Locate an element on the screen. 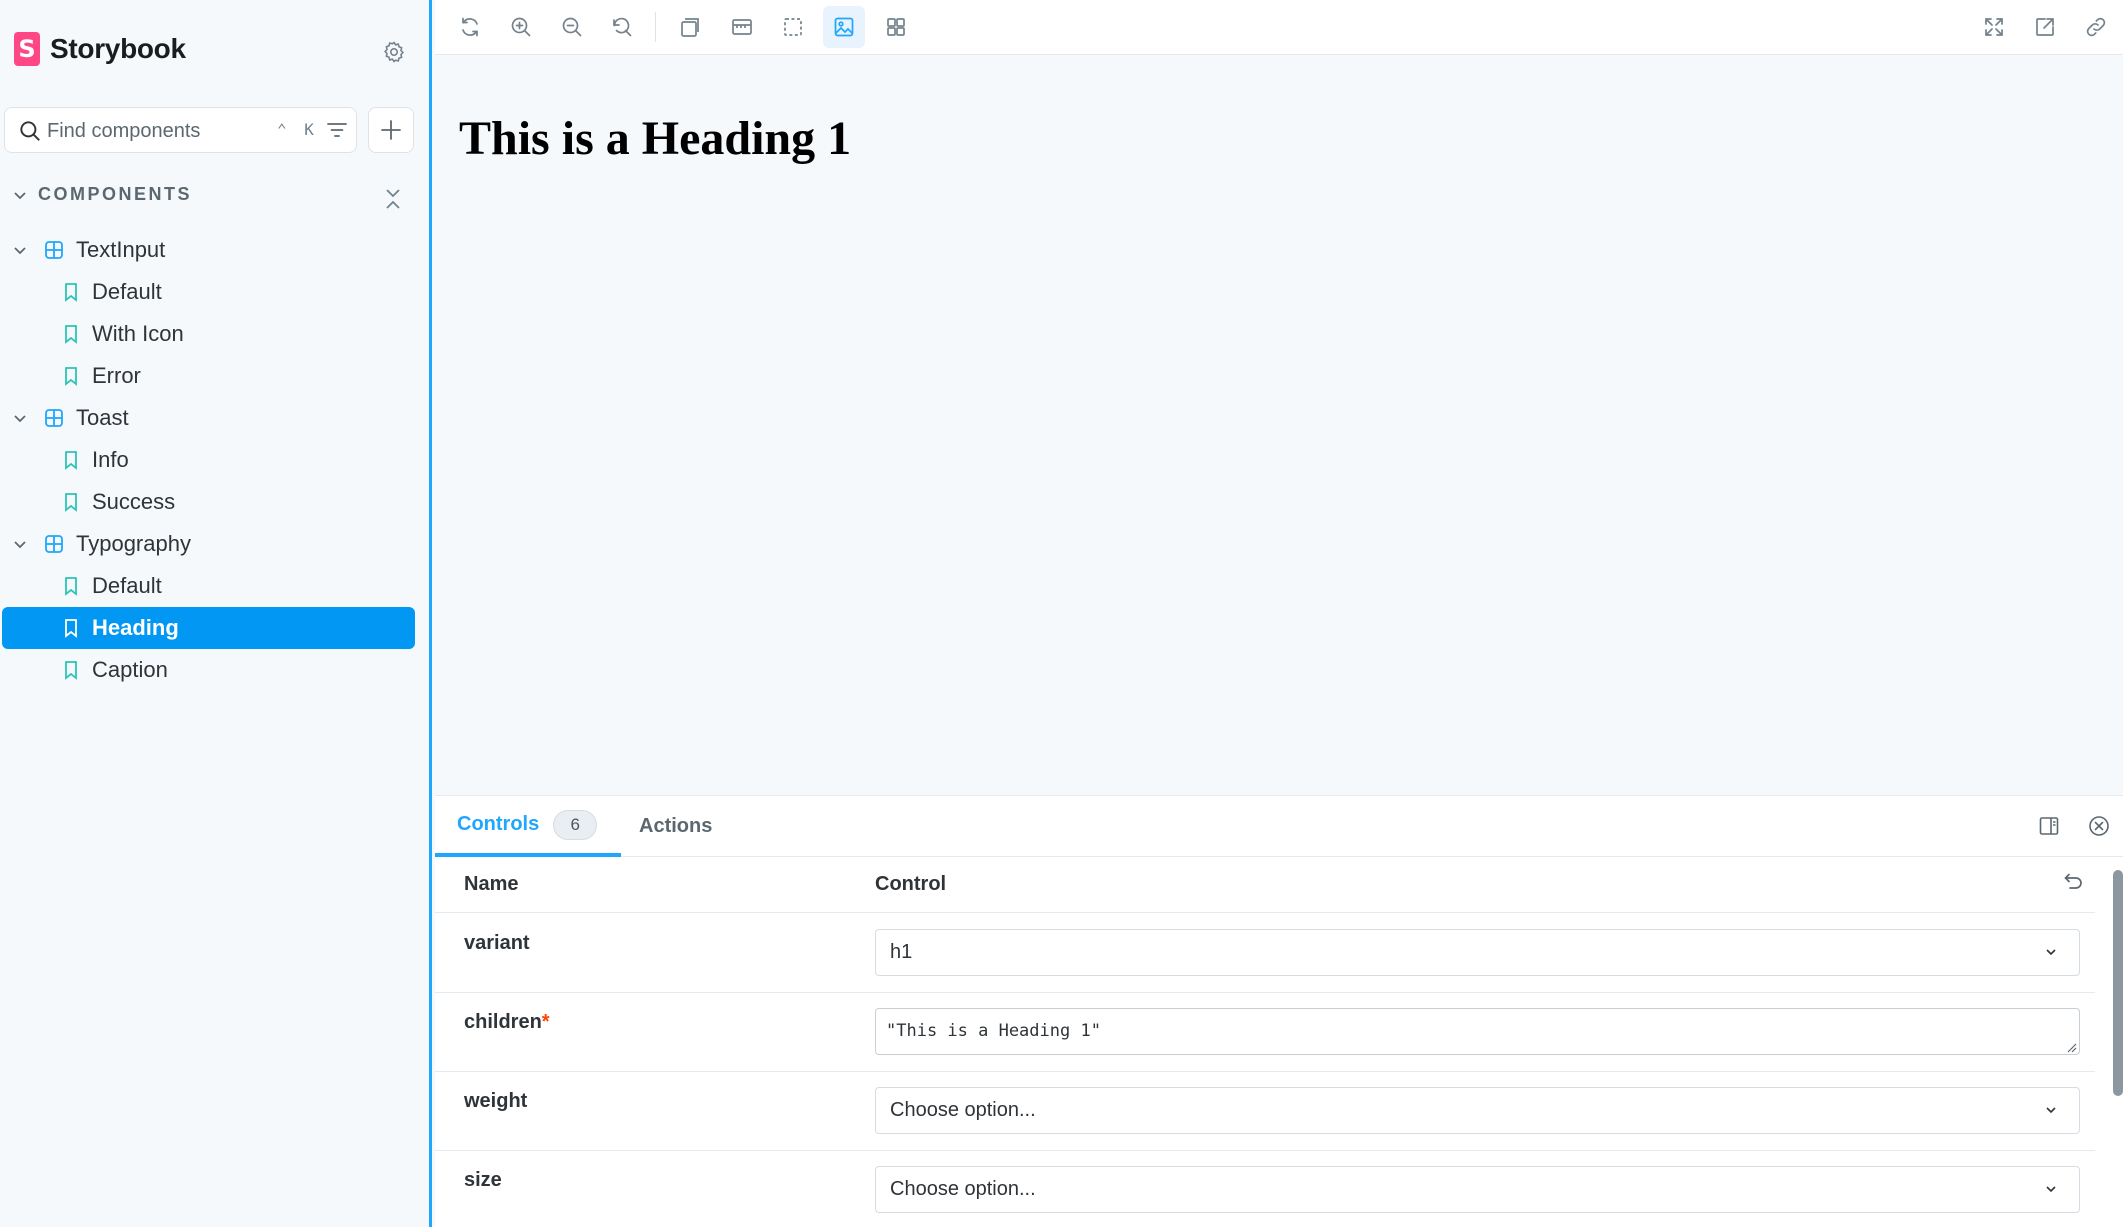  grid-icon is located at coordinates (896, 27).